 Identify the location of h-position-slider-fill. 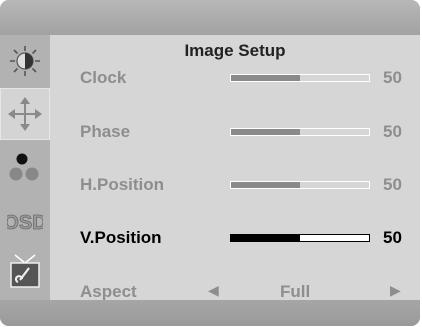
(265, 185).